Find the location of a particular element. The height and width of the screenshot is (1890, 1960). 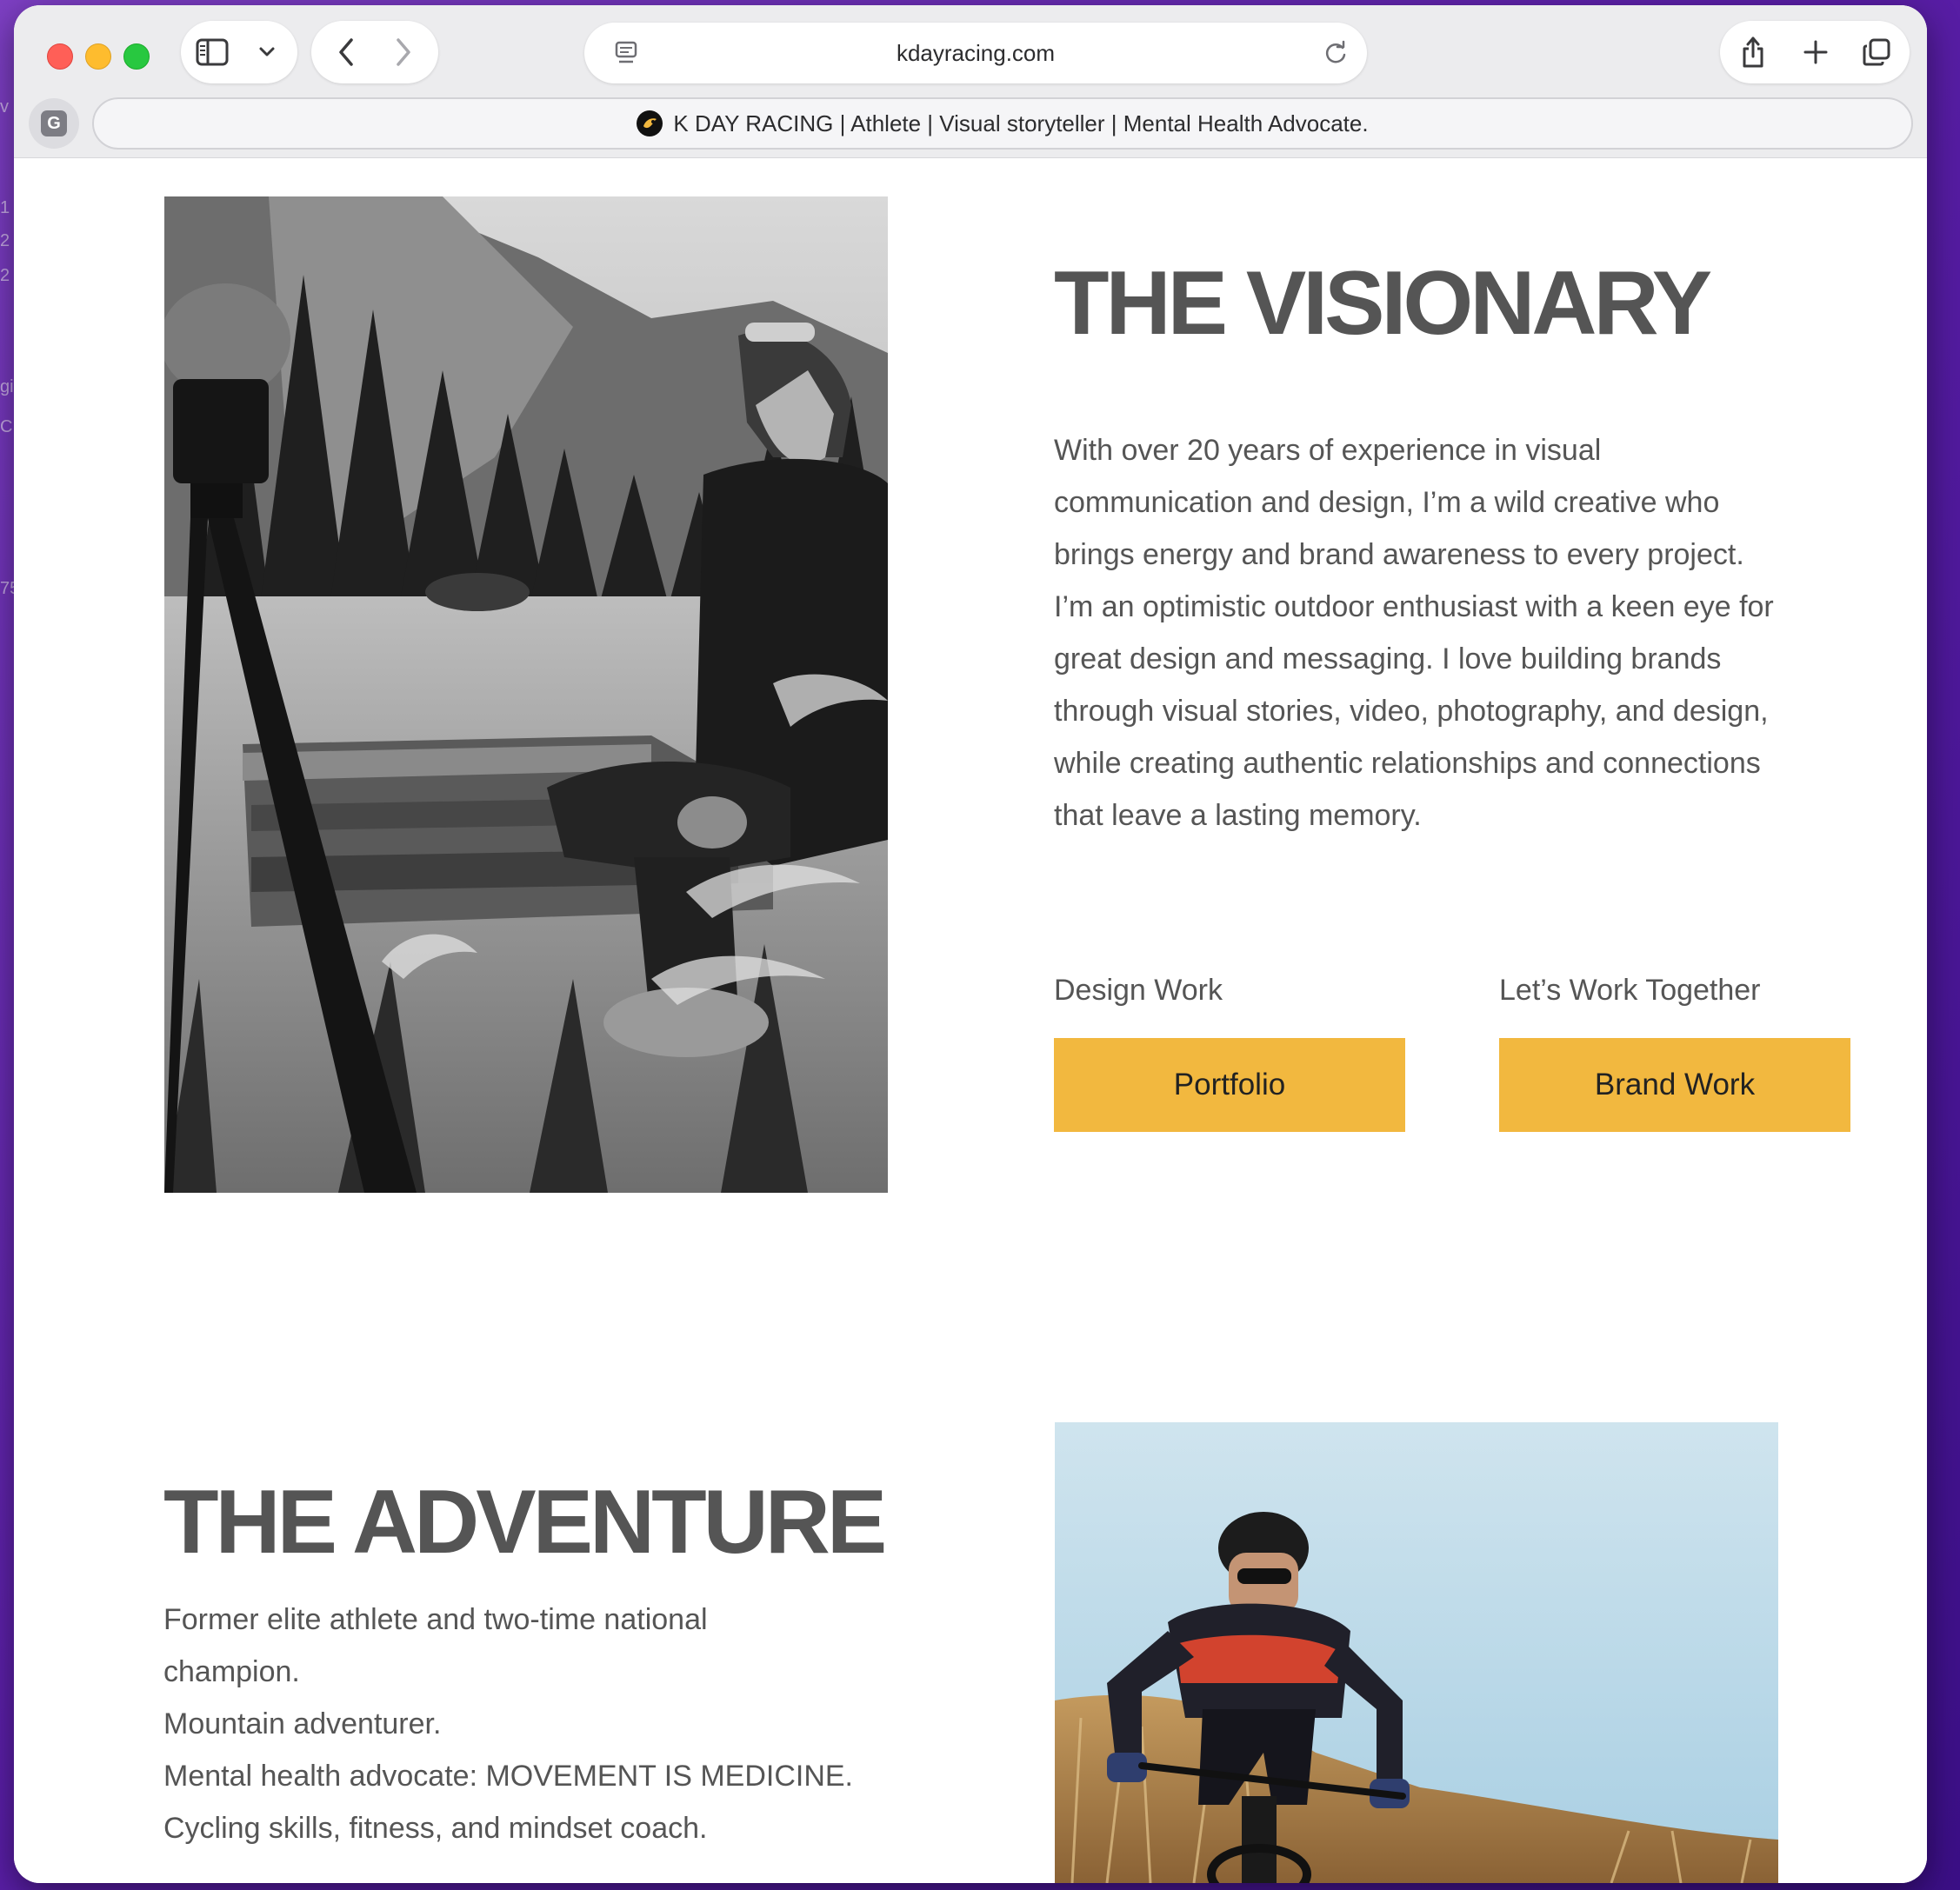

brand-work-button: Brand Work is located at coordinates (1674, 1085).